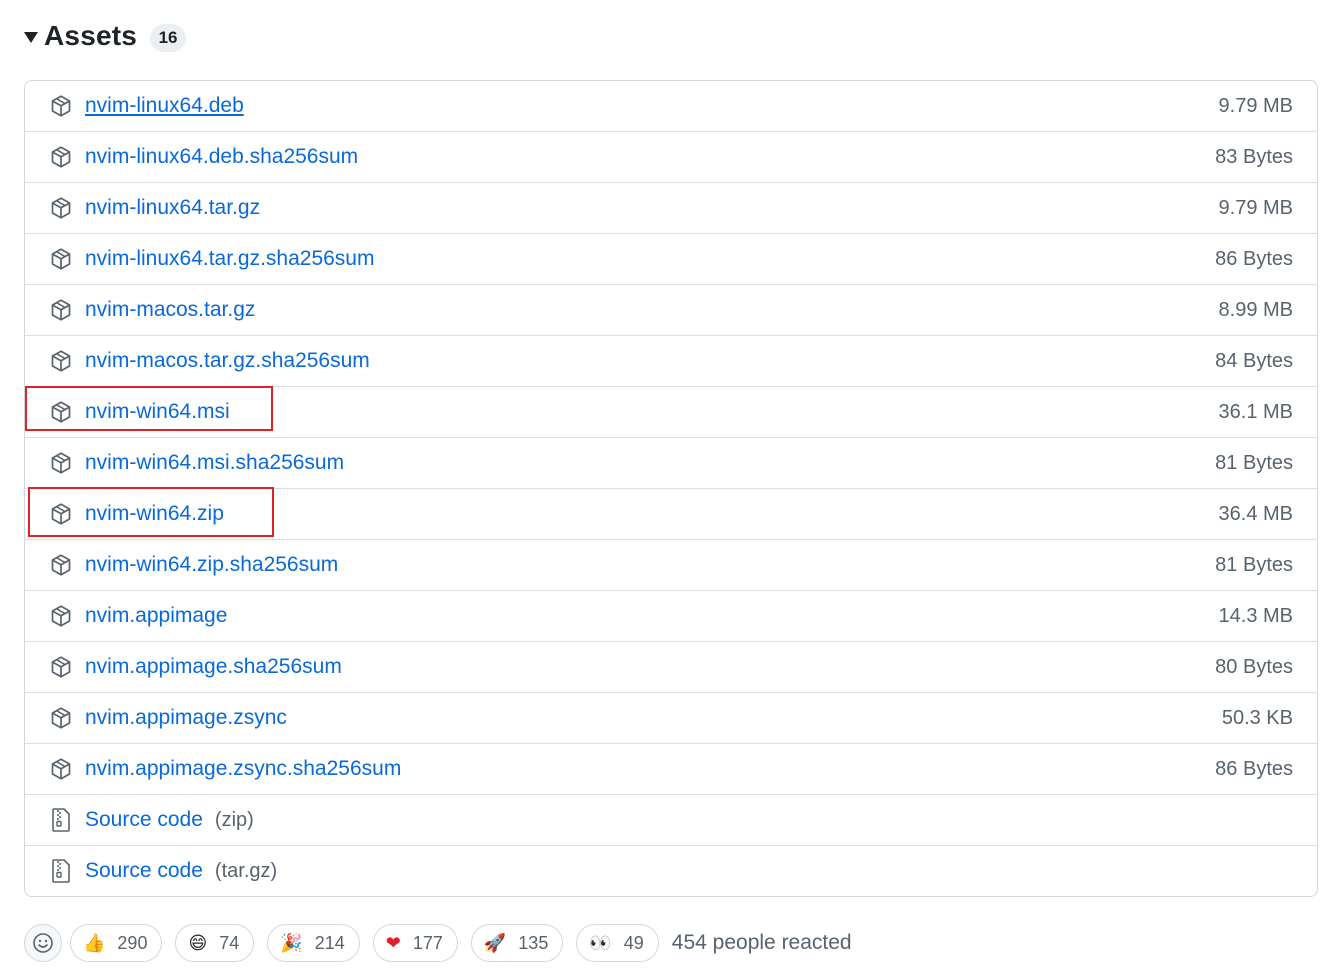 This screenshot has height=978, width=1334. I want to click on asset-link: nvim-macos.tar.gz.sha256sum, so click(227, 361).